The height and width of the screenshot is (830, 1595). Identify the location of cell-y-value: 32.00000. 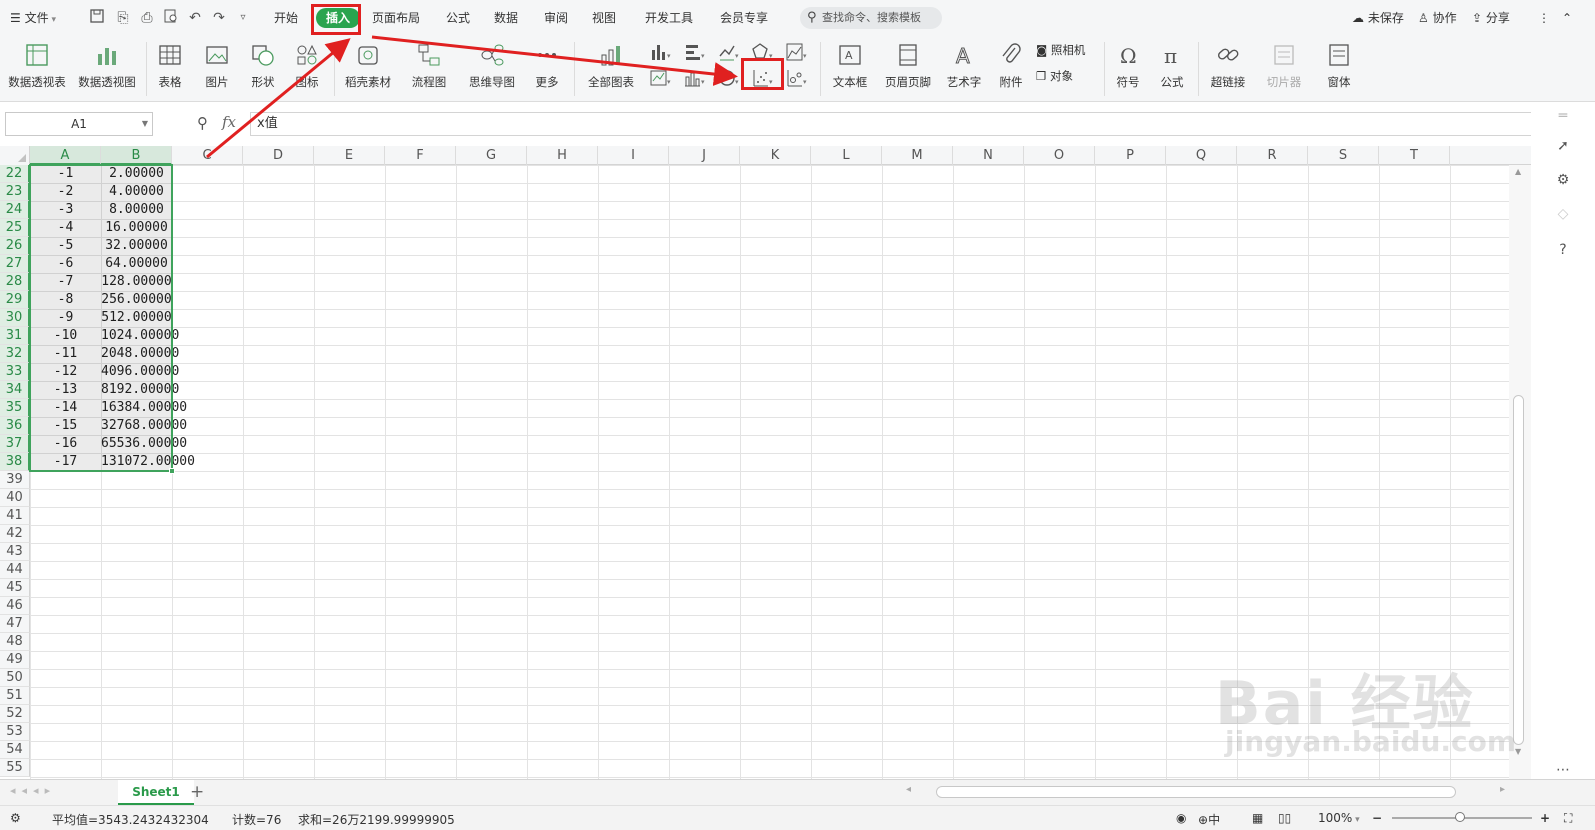
(136, 246).